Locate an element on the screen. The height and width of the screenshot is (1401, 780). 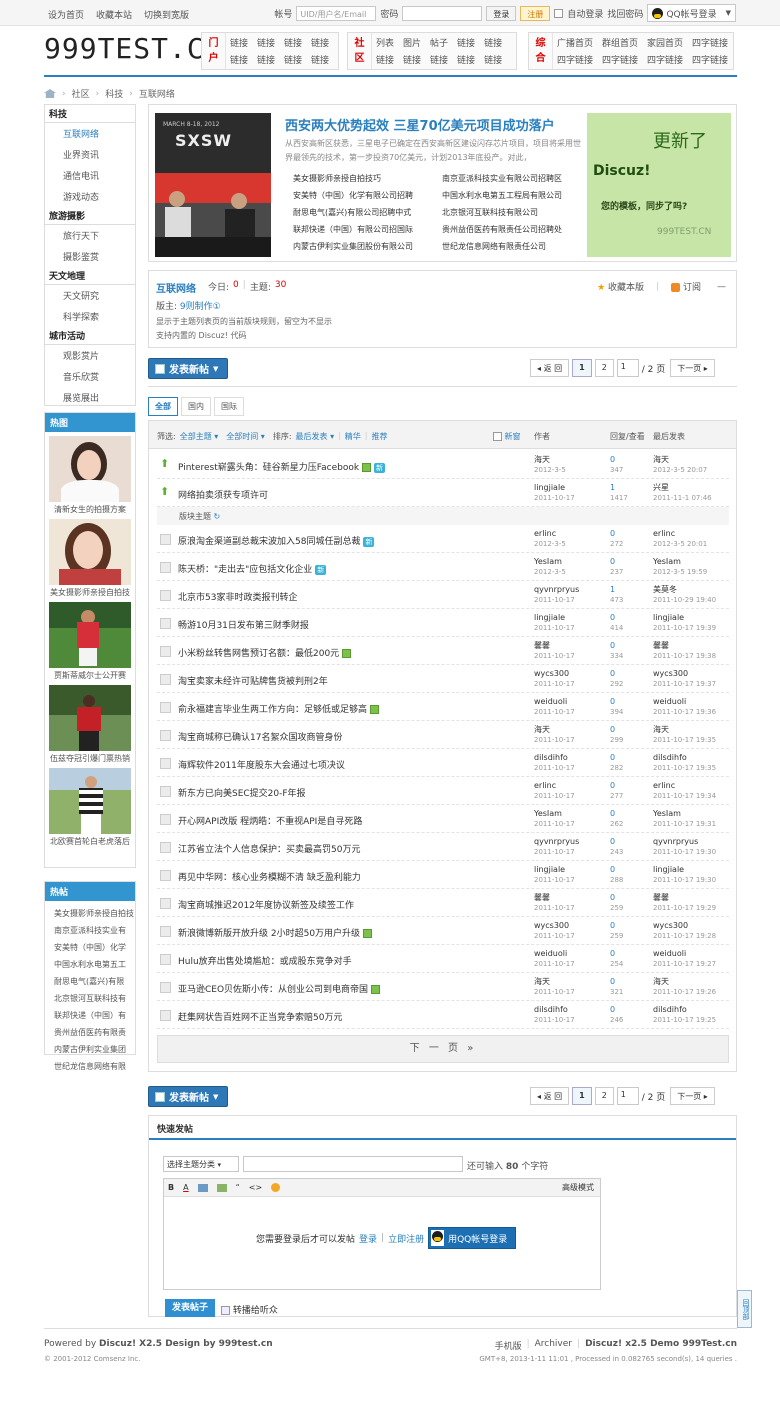
quick-login-link: 登录 is located at coordinates (368, 1238).